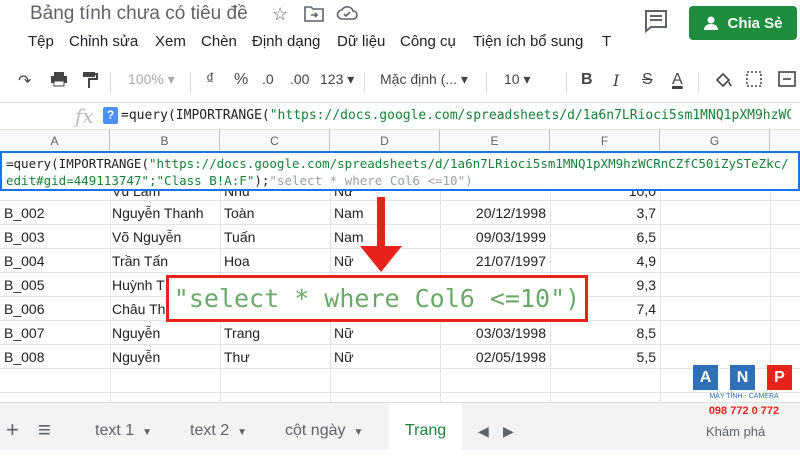 Image resolution: width=800 pixels, height=461 pixels. What do you see at coordinates (742, 377) in the screenshot?
I see `logo-letter: N` at bounding box center [742, 377].